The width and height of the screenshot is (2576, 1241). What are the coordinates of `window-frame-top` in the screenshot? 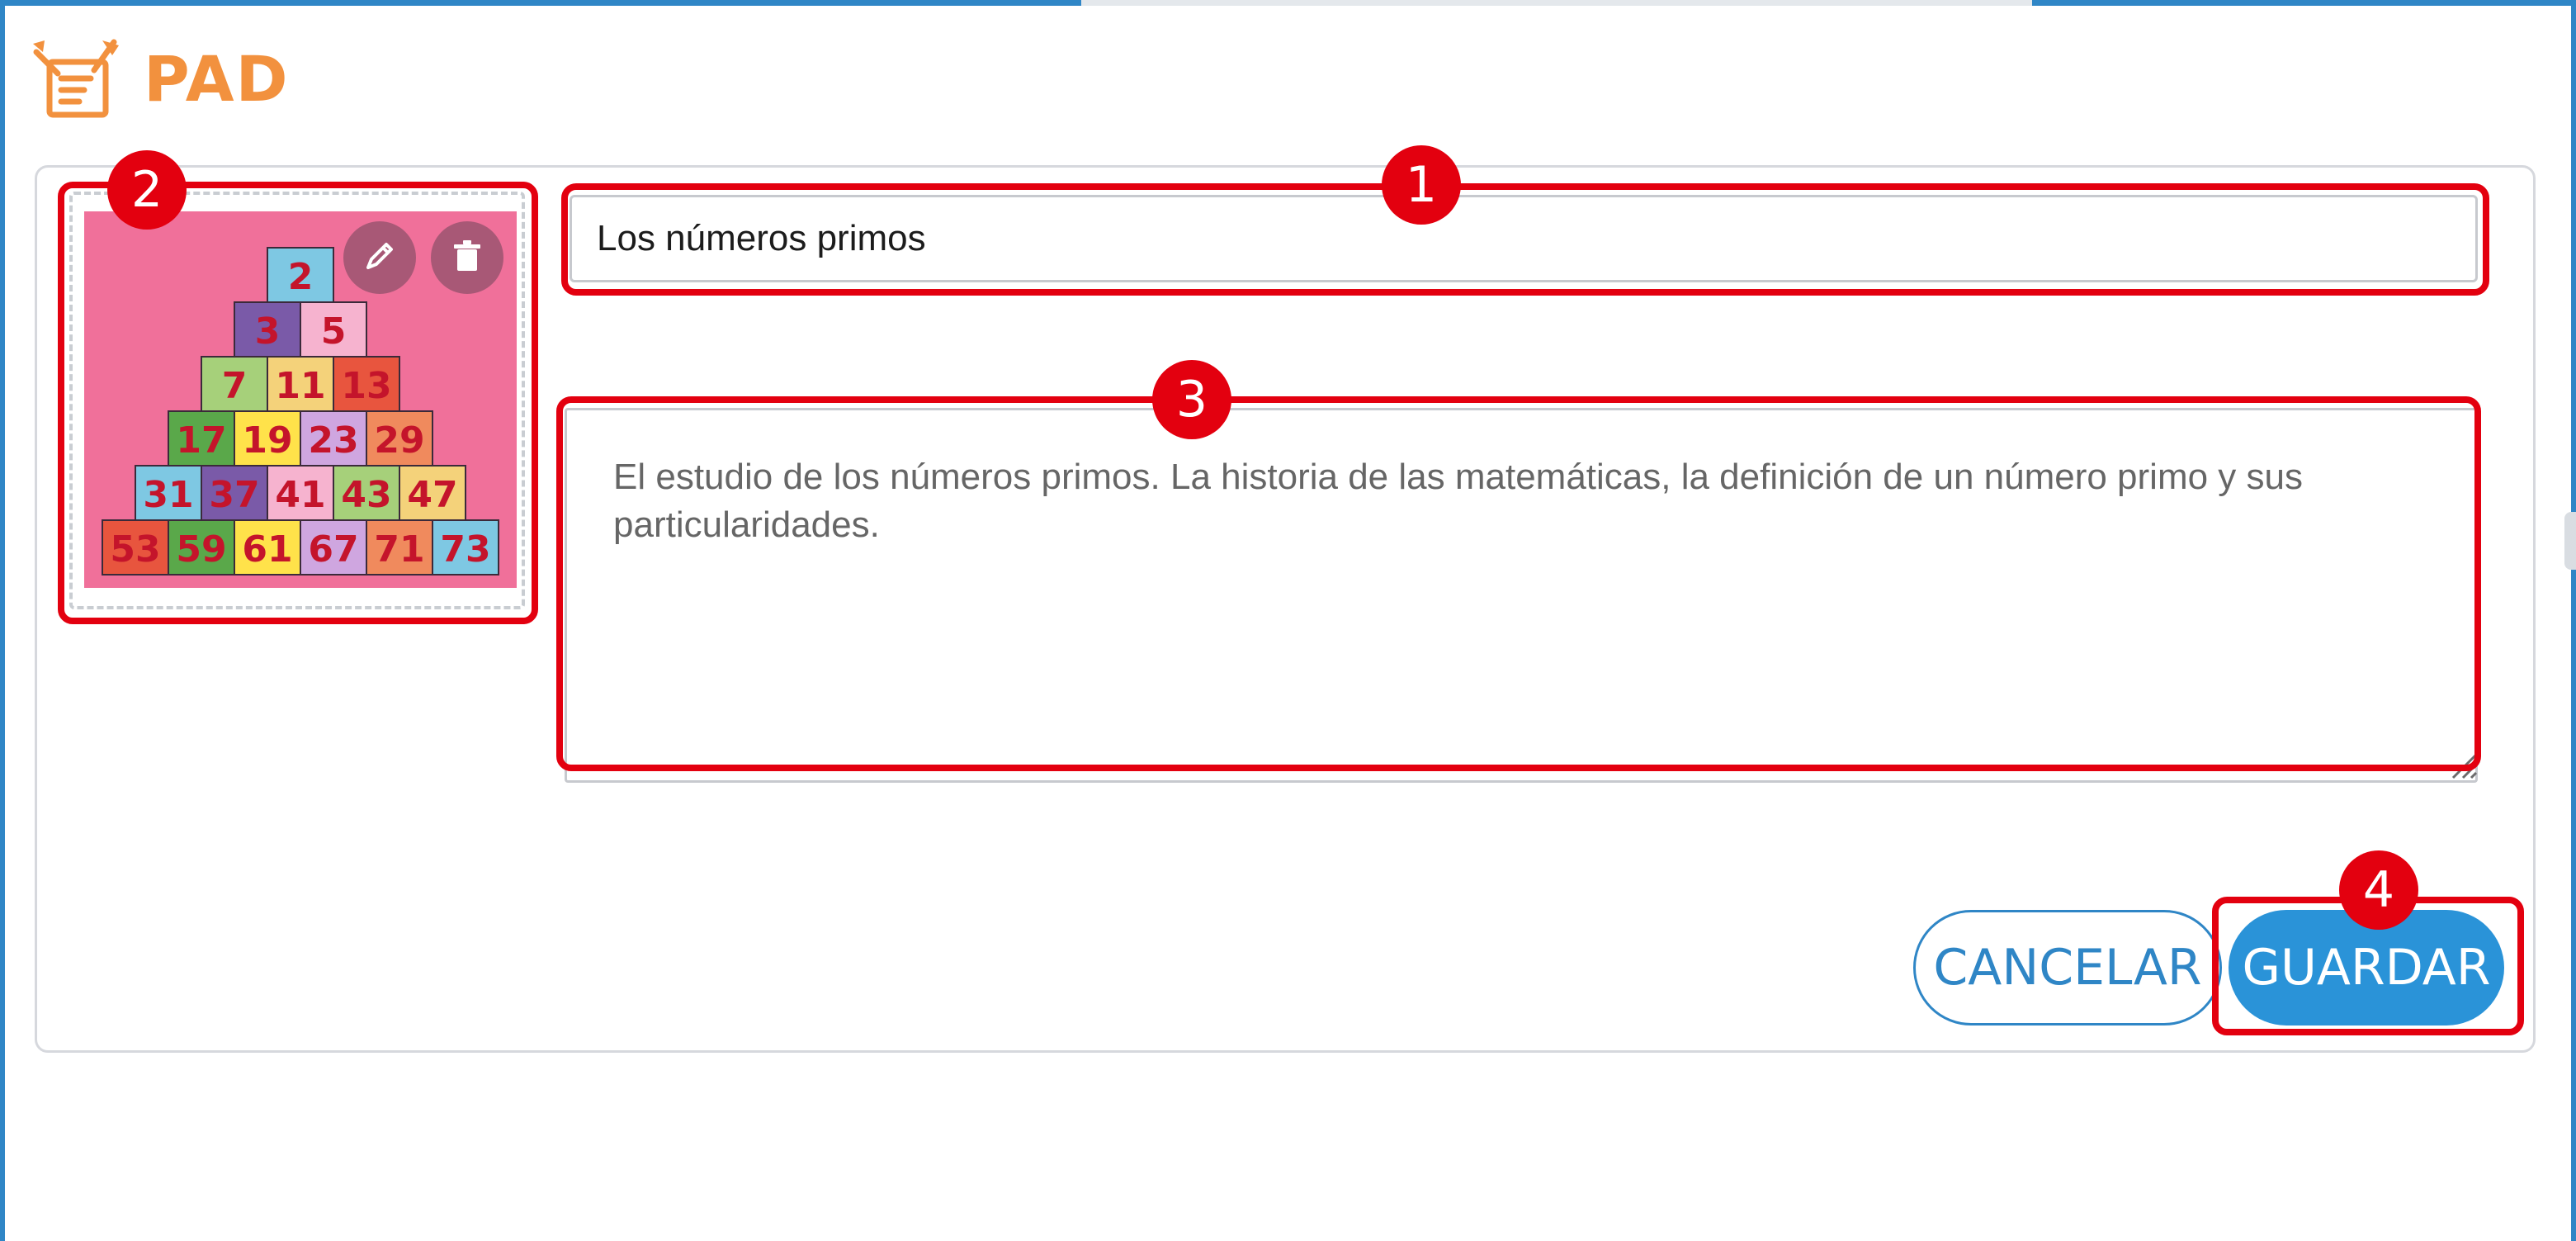 It's located at (540, 3).